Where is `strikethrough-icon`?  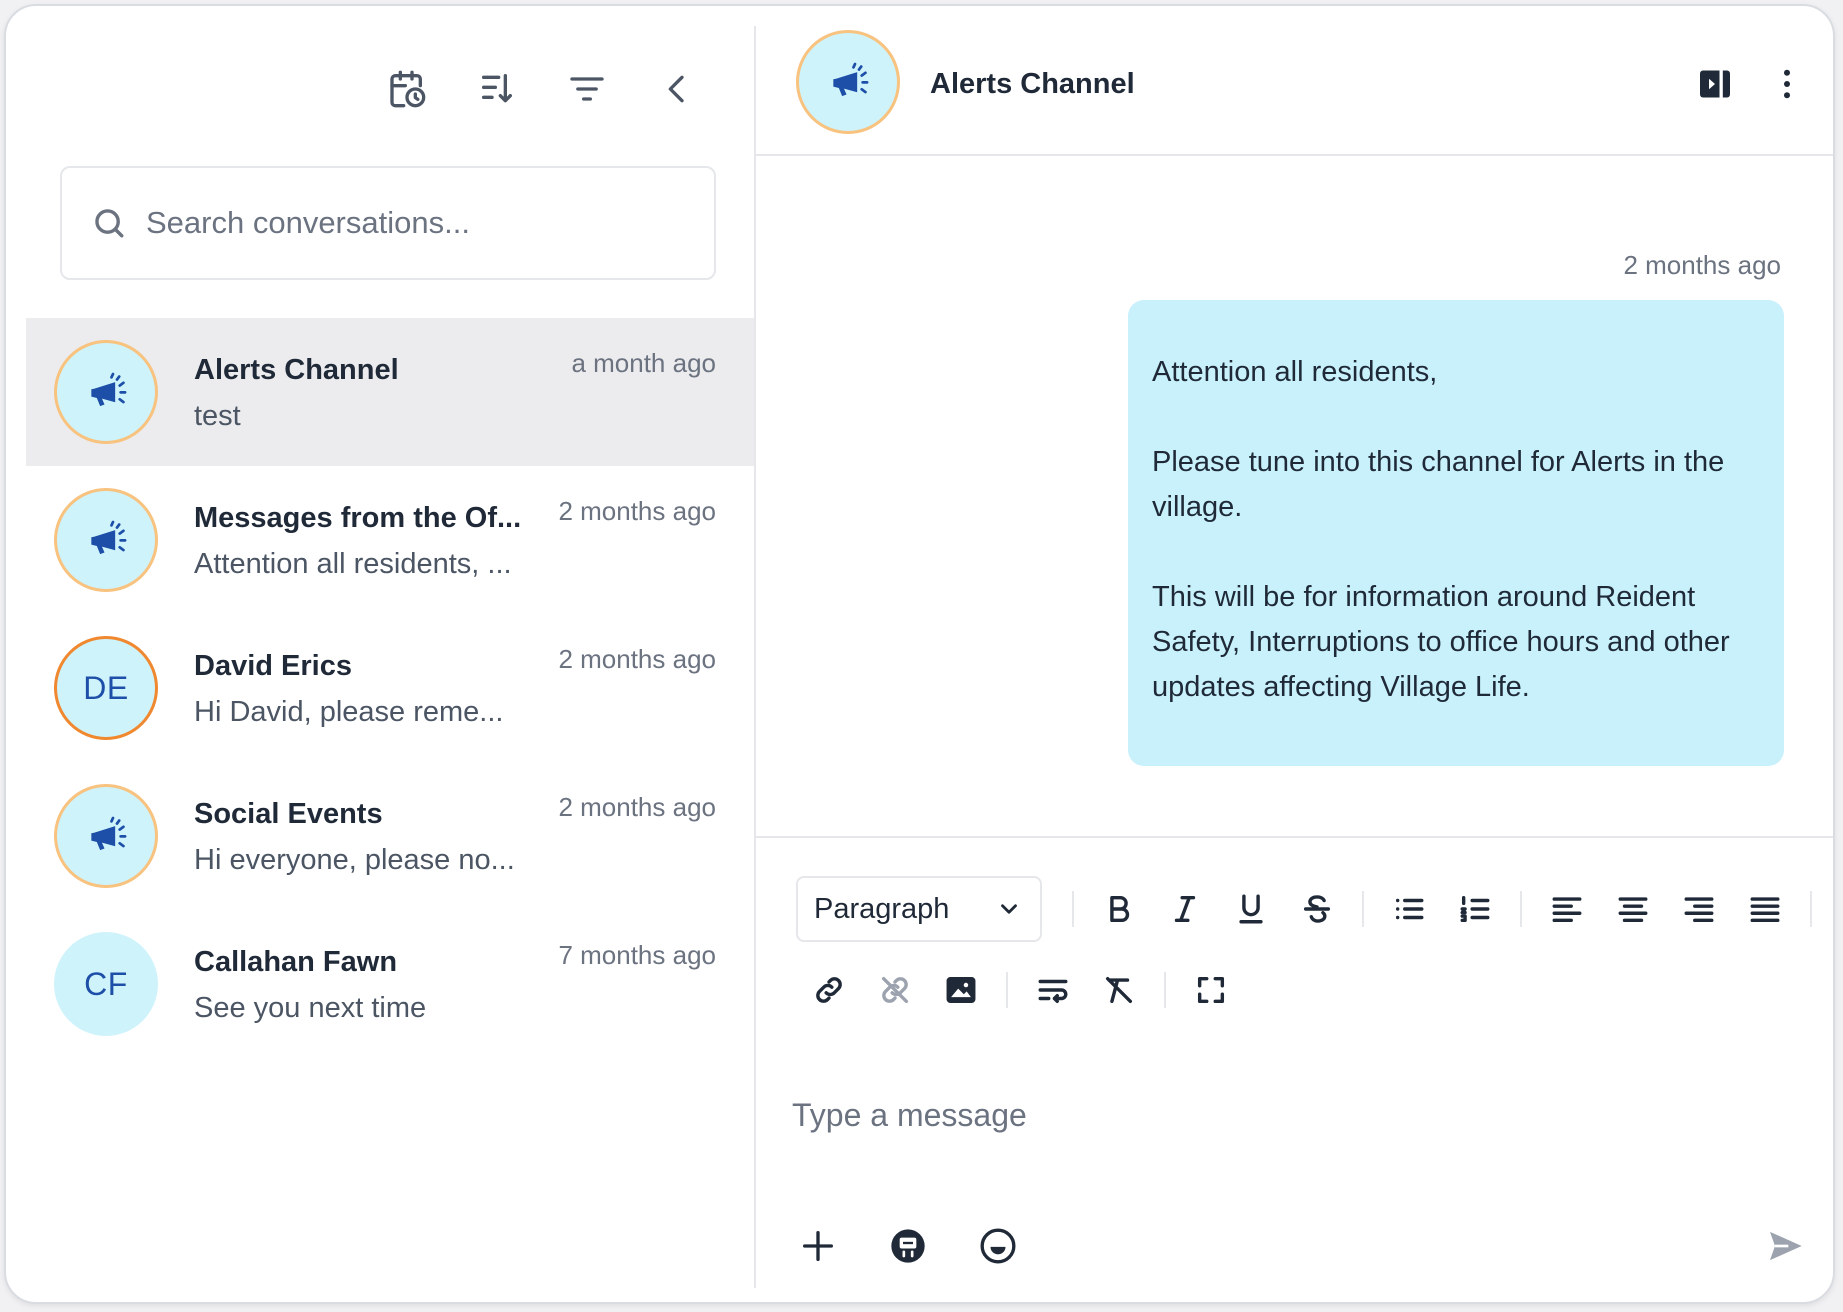
strikethrough-icon is located at coordinates (1317, 909).